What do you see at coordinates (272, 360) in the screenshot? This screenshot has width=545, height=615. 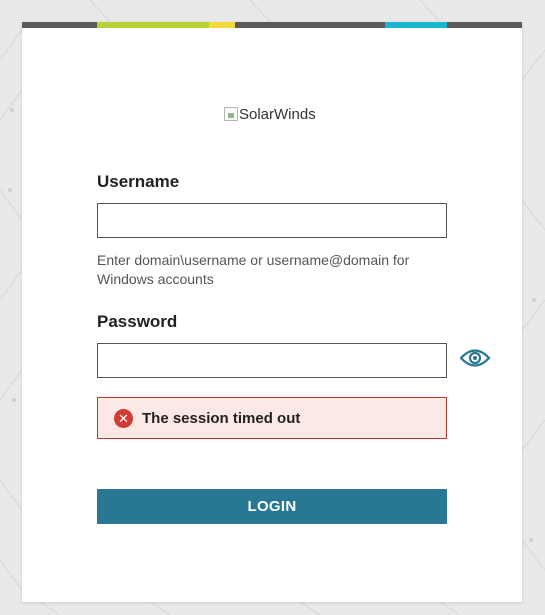 I see `password-input` at bounding box center [272, 360].